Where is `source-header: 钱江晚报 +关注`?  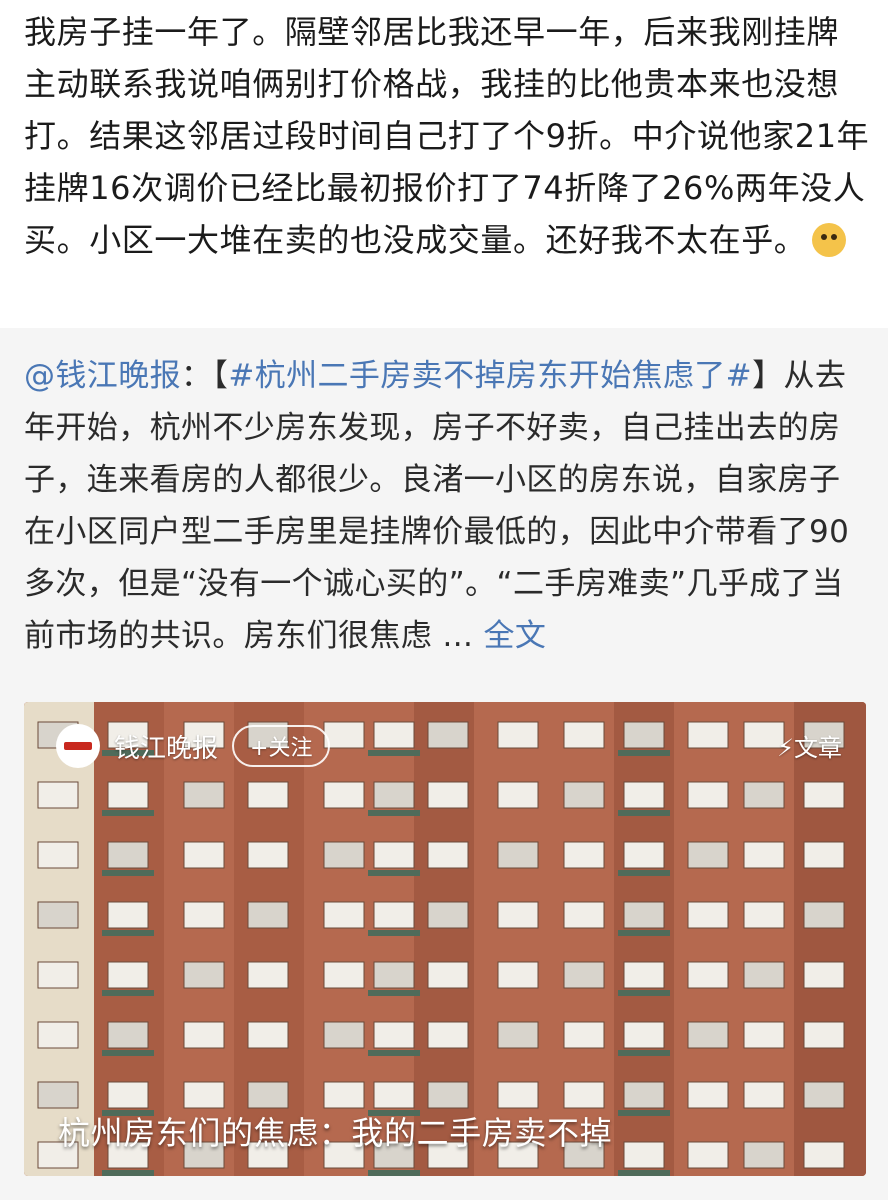
source-header: 钱江晚报 +关注 is located at coordinates (193, 746).